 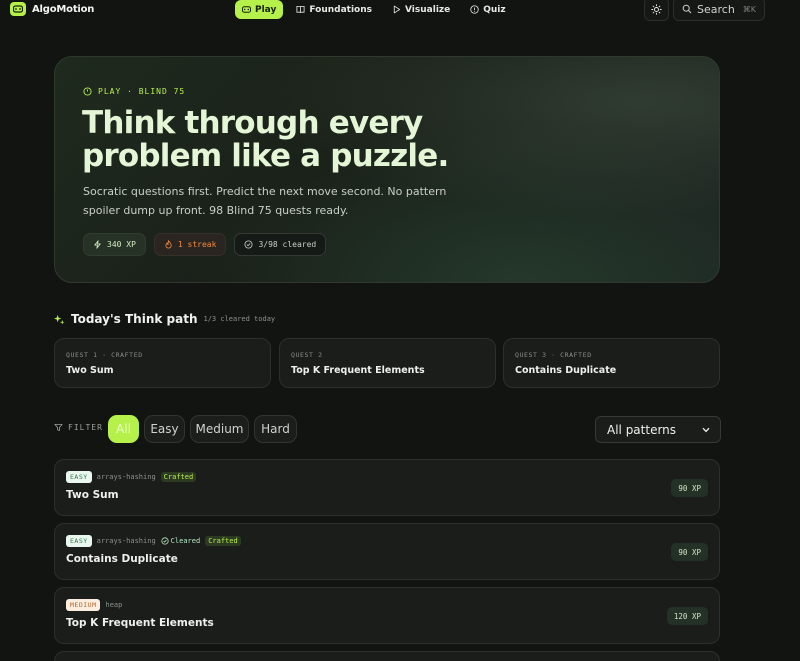 What do you see at coordinates (87, 91) in the screenshot?
I see `clock-icon` at bounding box center [87, 91].